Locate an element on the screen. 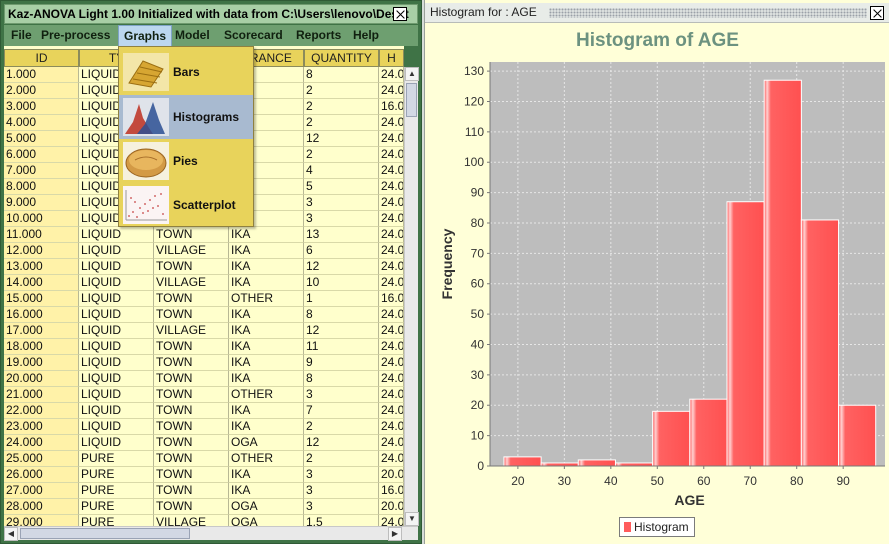 The height and width of the screenshot is (544, 889). cell-id: 11.000 is located at coordinates (41, 235).